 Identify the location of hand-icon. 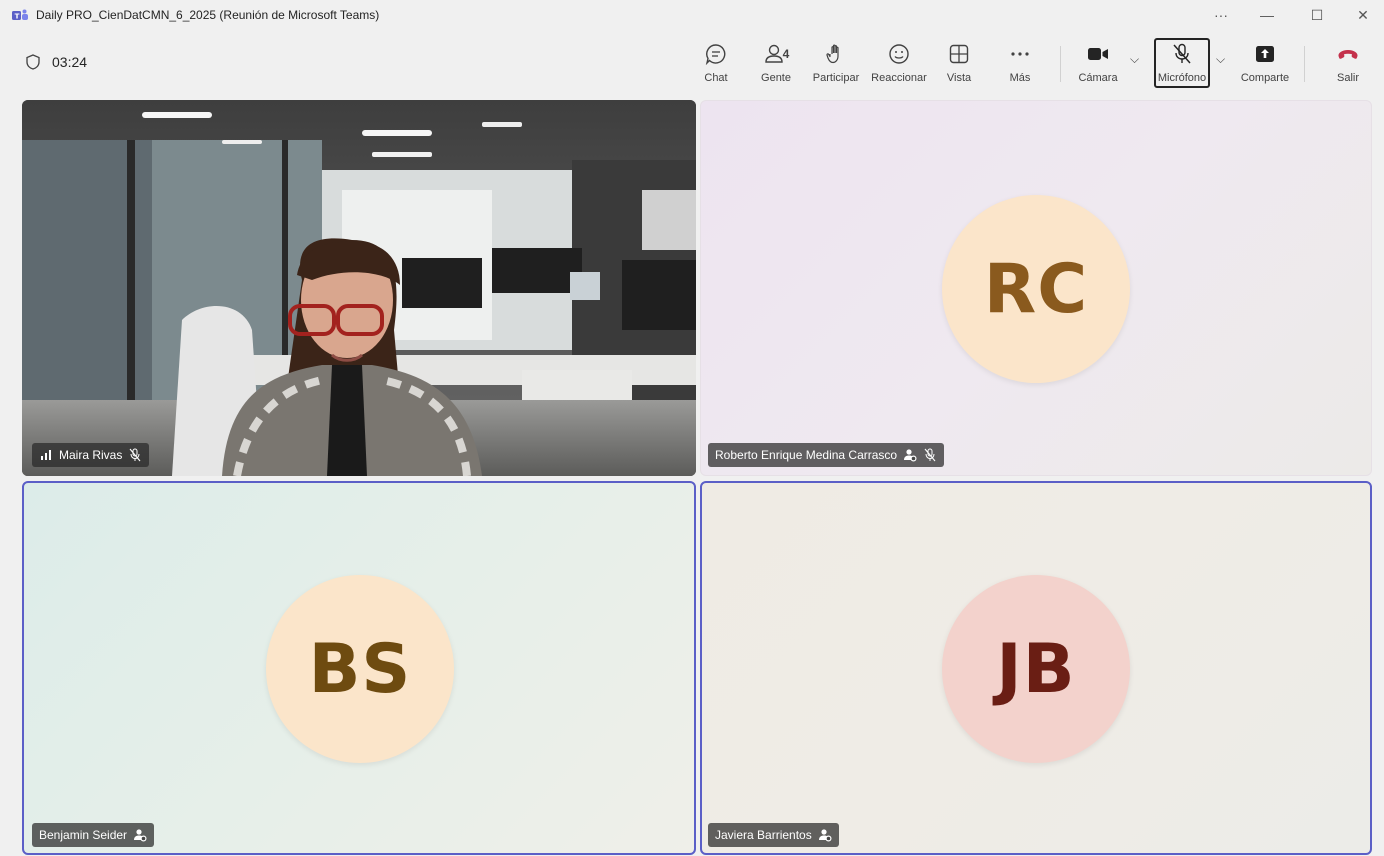
(832, 54).